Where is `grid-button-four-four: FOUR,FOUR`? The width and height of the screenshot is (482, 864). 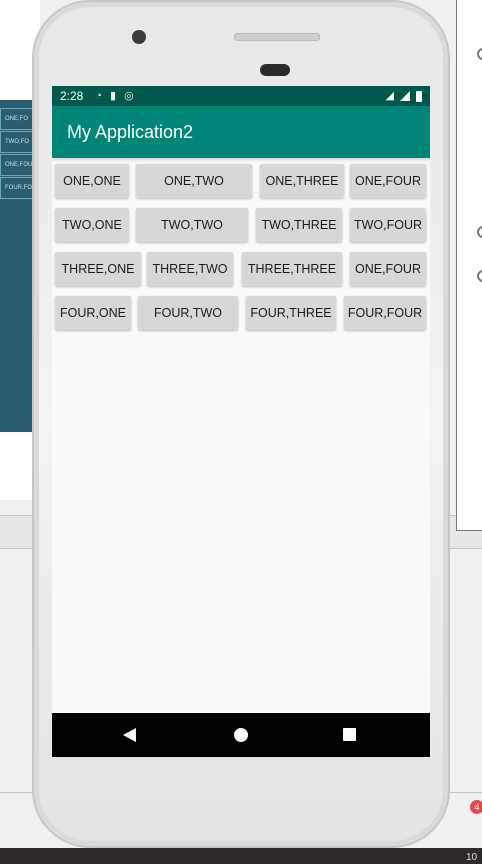 grid-button-four-four: FOUR,FOUR is located at coordinates (385, 313).